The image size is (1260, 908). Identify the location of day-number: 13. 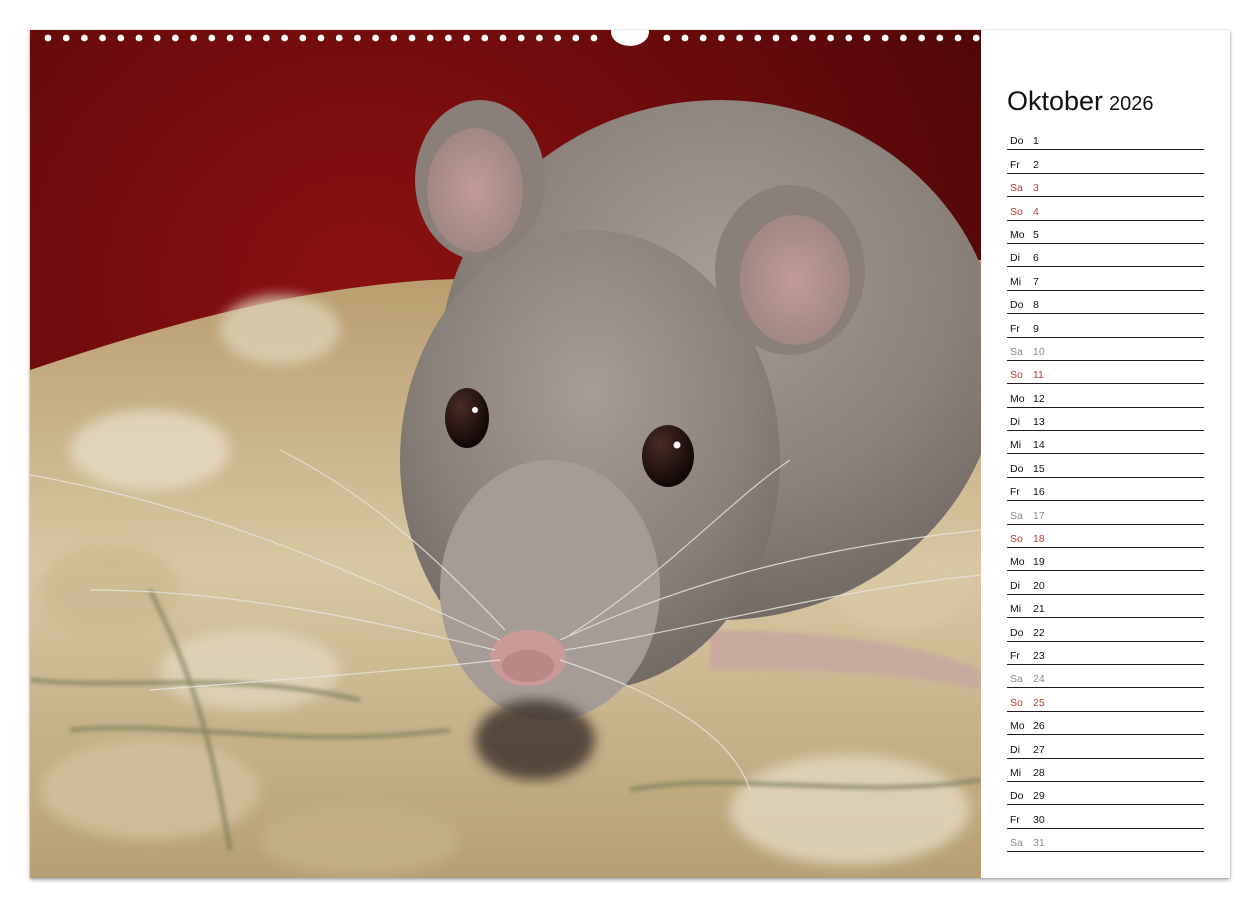
(1039, 422).